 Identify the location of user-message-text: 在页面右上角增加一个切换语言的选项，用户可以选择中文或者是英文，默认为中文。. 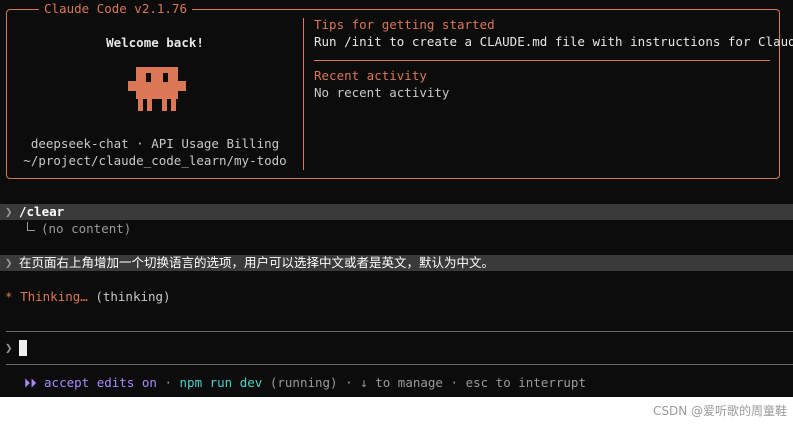
(257, 262).